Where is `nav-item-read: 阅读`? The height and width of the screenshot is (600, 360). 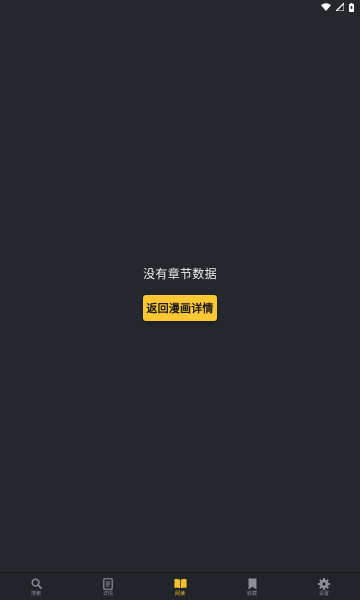
nav-item-read: 阅读 is located at coordinates (180, 586).